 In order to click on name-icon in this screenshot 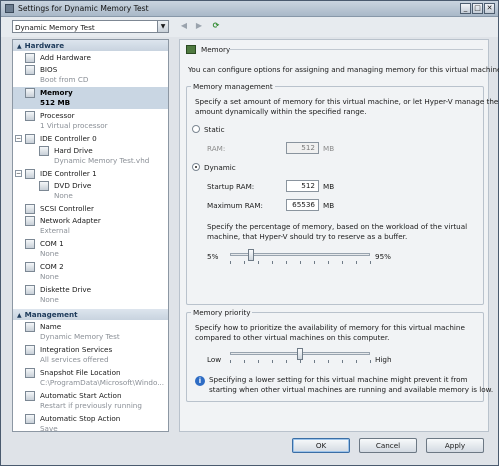, I will do `click(30, 327)`.